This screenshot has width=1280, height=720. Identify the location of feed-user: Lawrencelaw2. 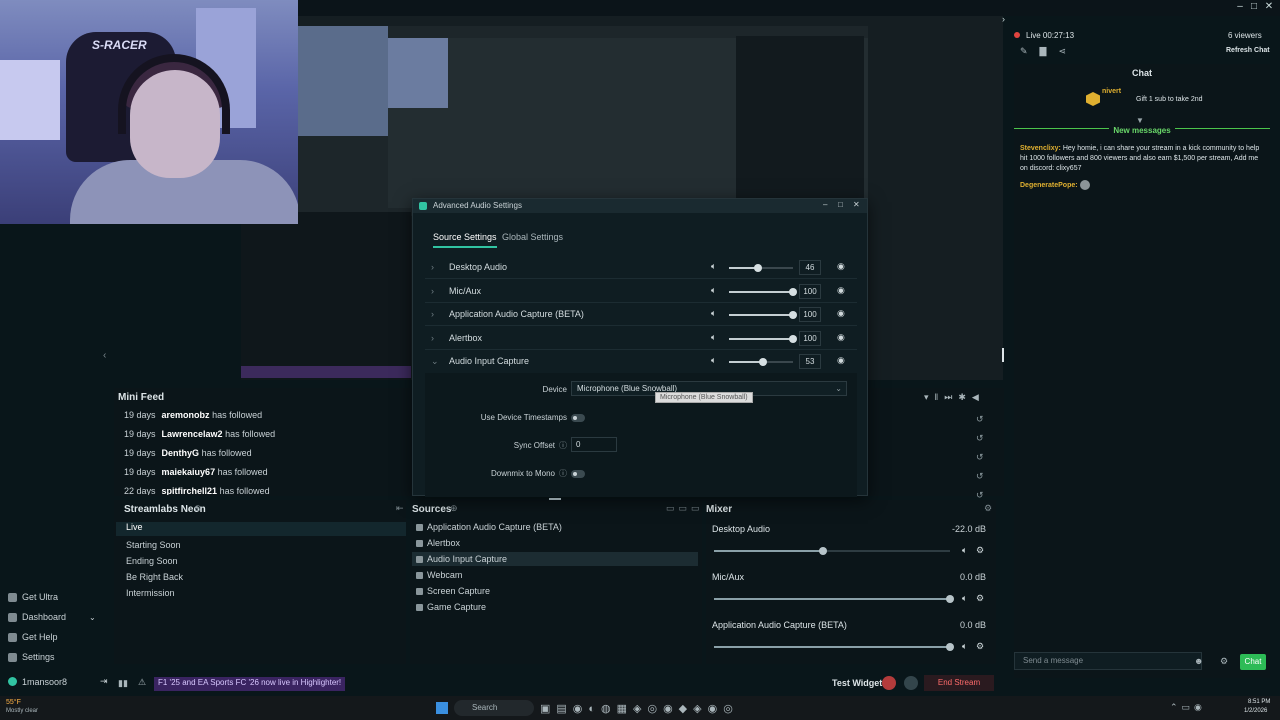
(192, 434).